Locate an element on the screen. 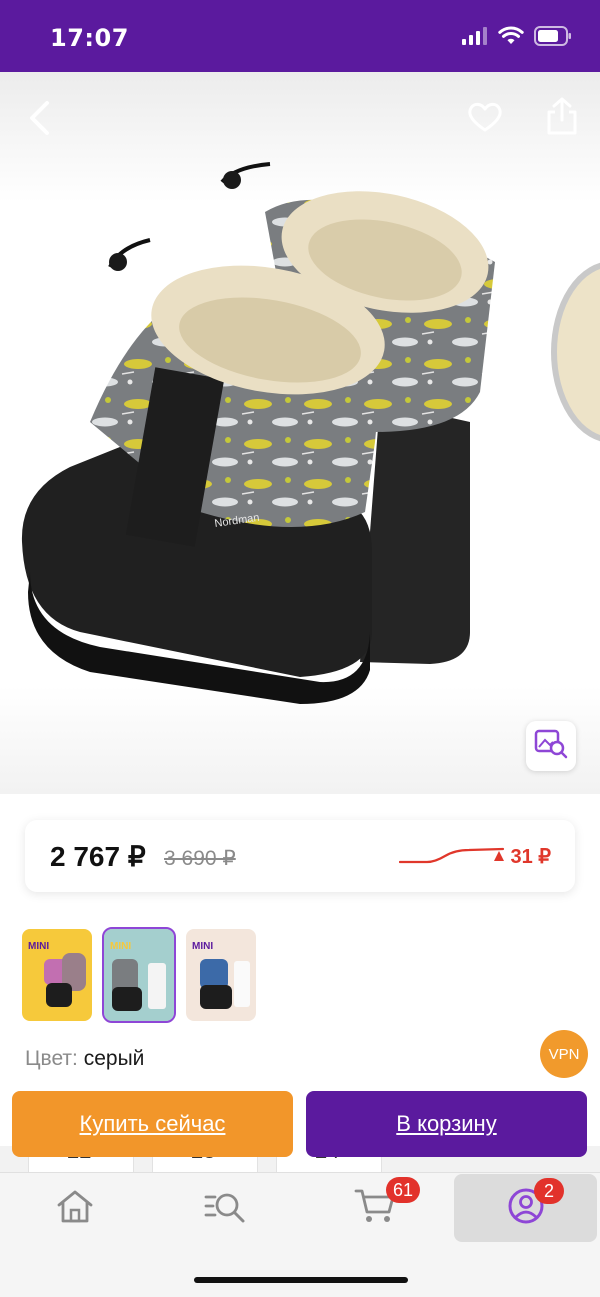  heart-icon is located at coordinates (485, 119).